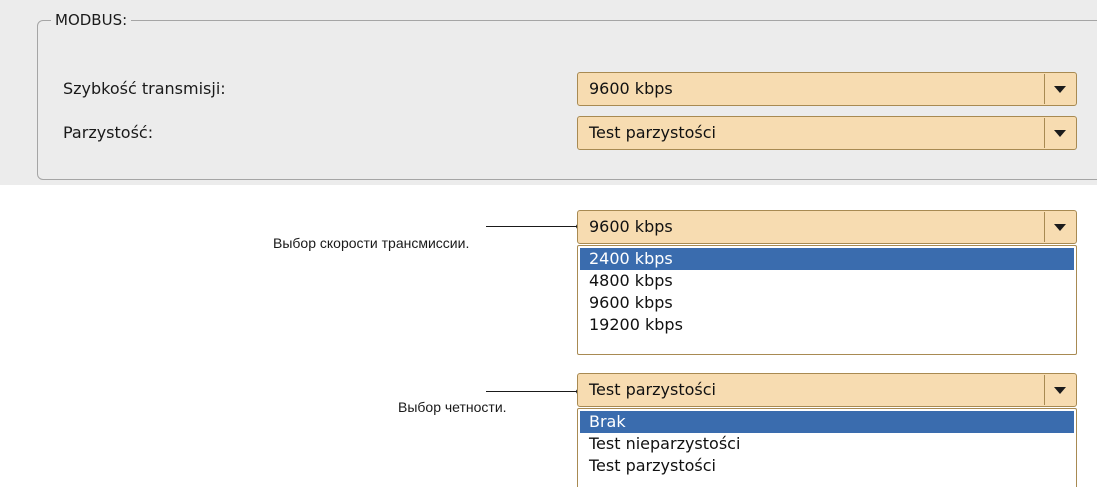 The width and height of the screenshot is (1097, 487). I want to click on modbus-group-title: MODBUS:, so click(91, 20).